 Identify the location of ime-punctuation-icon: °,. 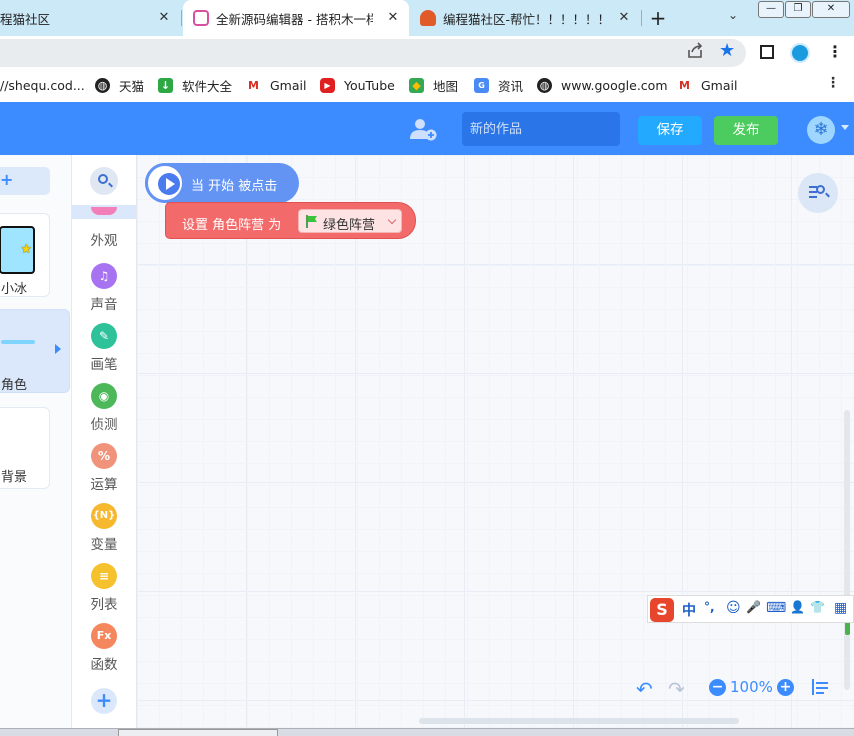
(709, 607).